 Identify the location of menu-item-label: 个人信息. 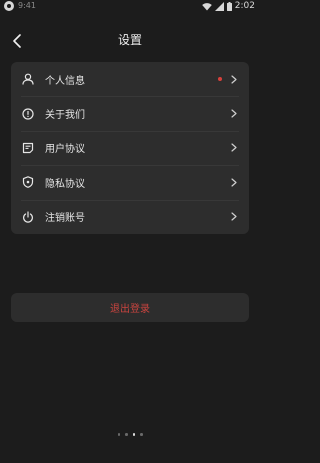
(65, 81).